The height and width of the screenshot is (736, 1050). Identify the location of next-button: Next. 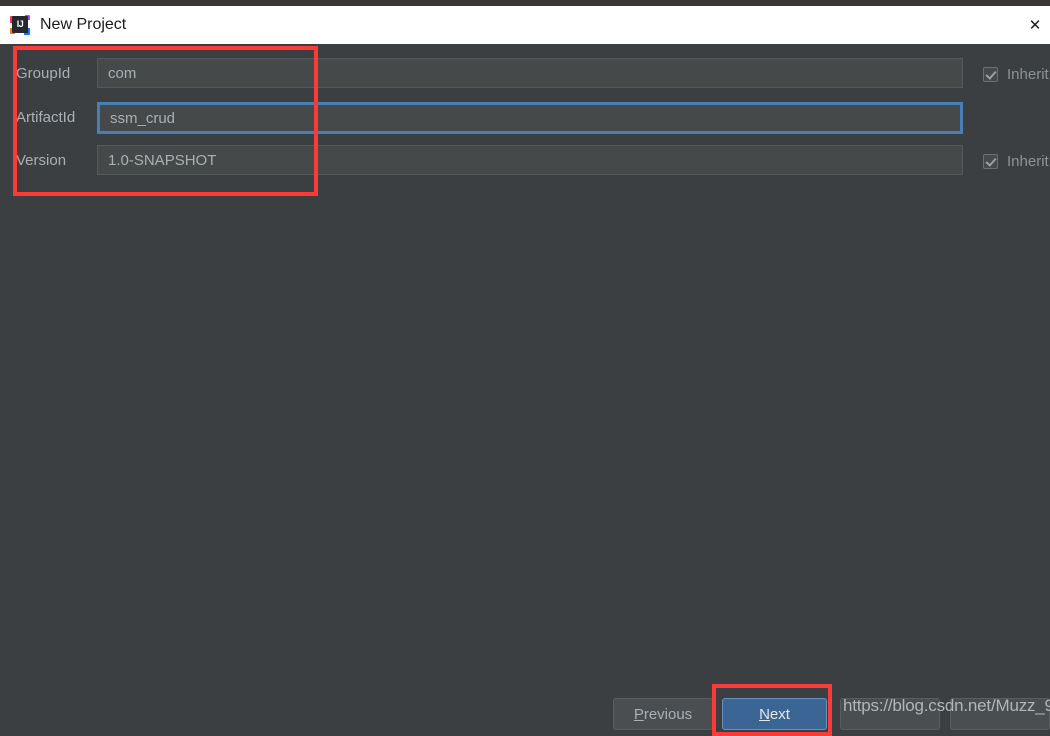
(774, 714).